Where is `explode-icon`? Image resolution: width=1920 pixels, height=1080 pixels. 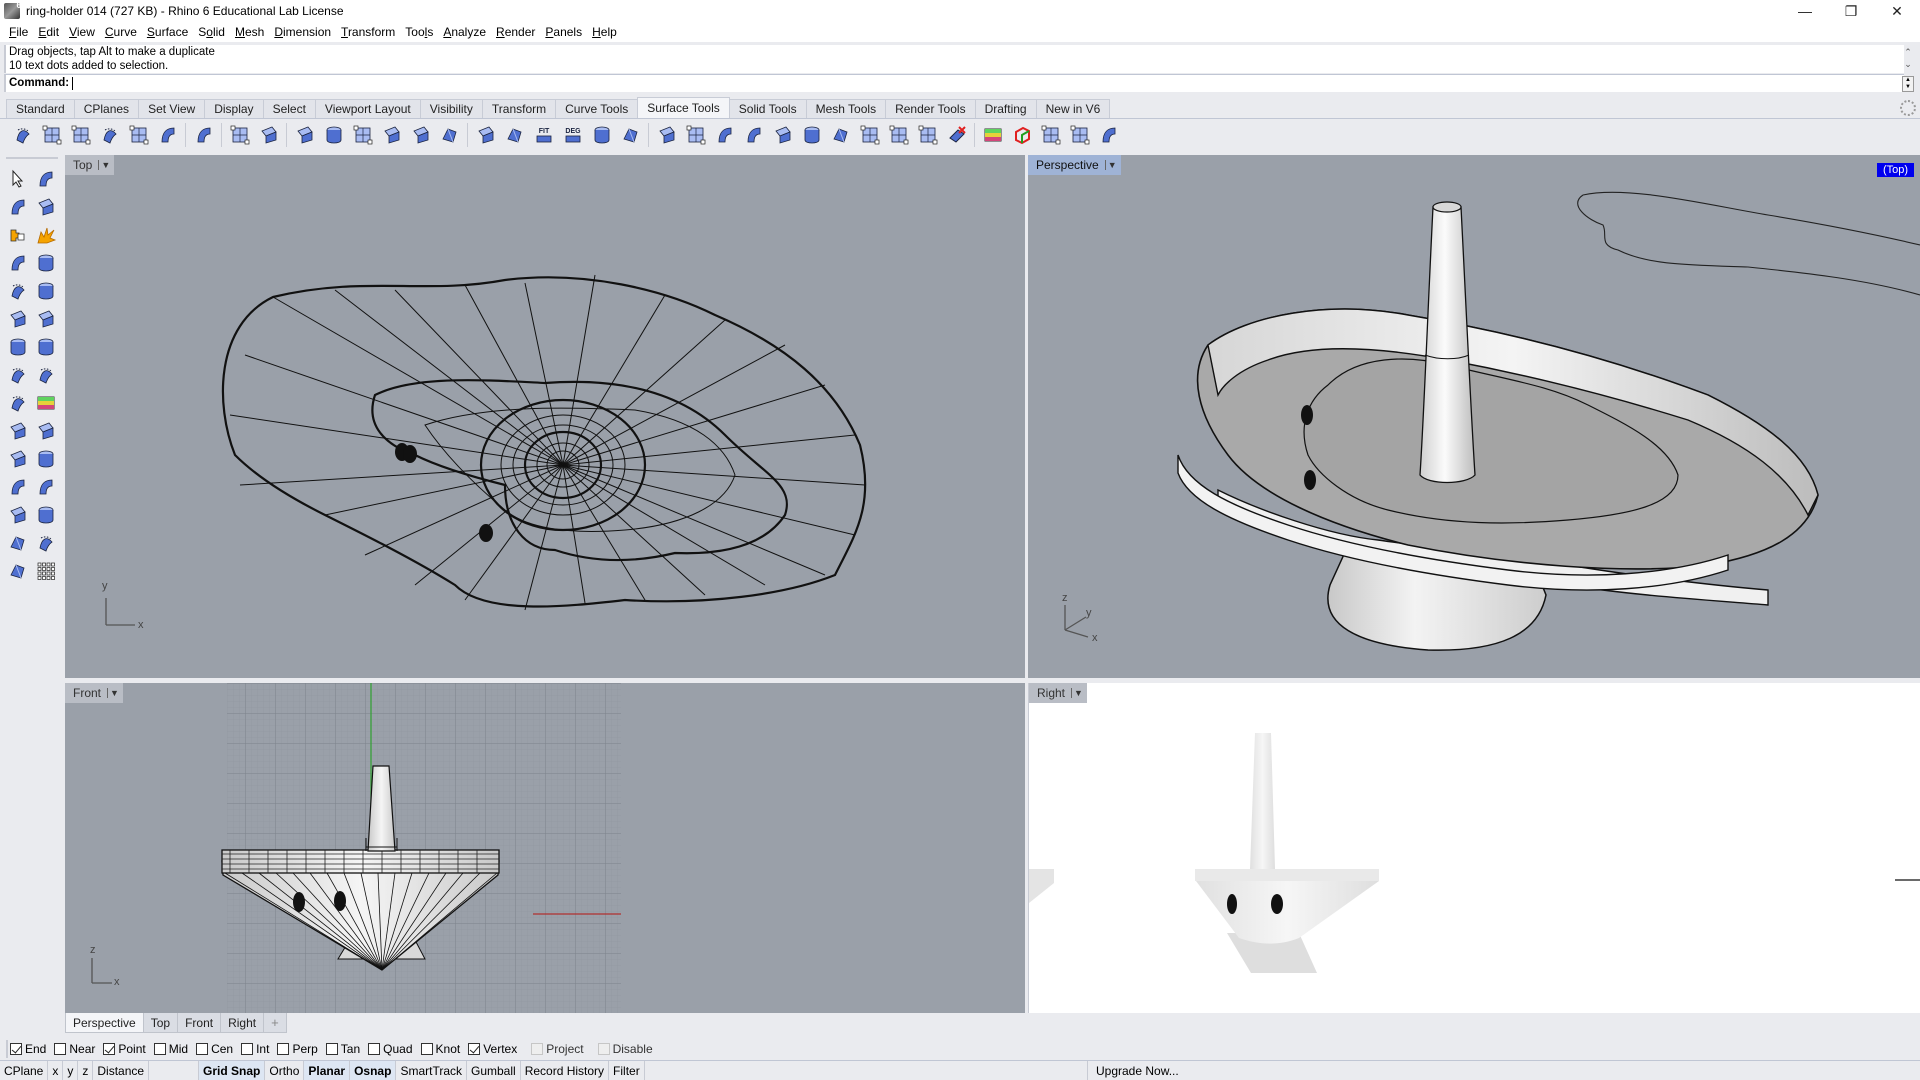
explode-icon is located at coordinates (46, 235).